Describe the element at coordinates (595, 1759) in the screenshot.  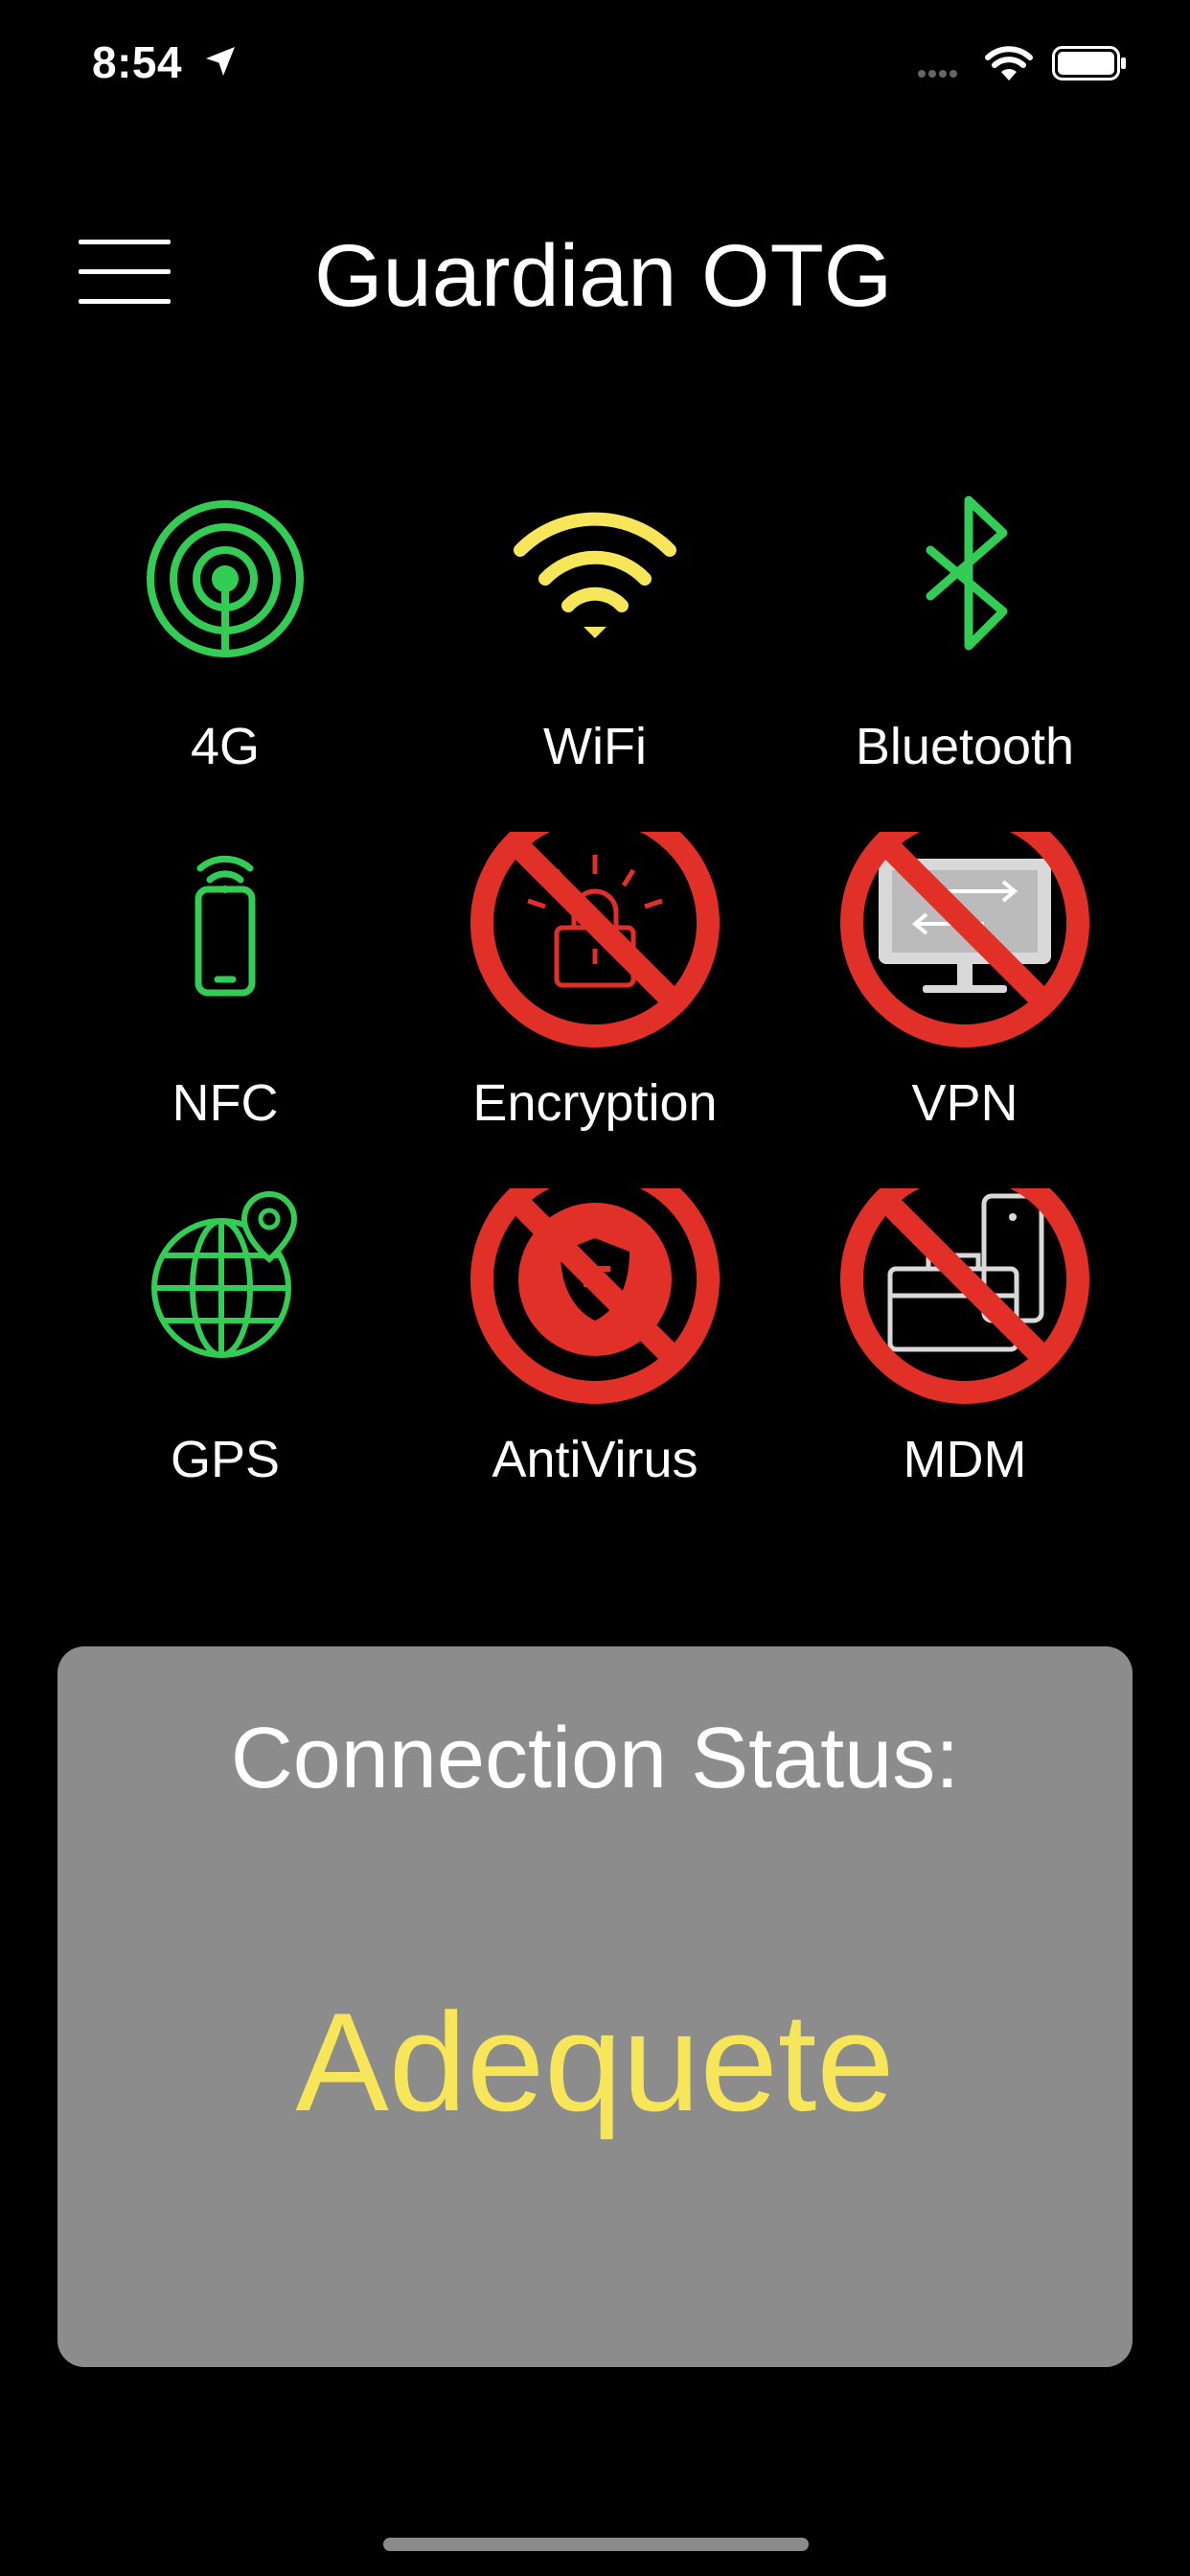
I see `connection-status-heading: Connection Status:` at that location.